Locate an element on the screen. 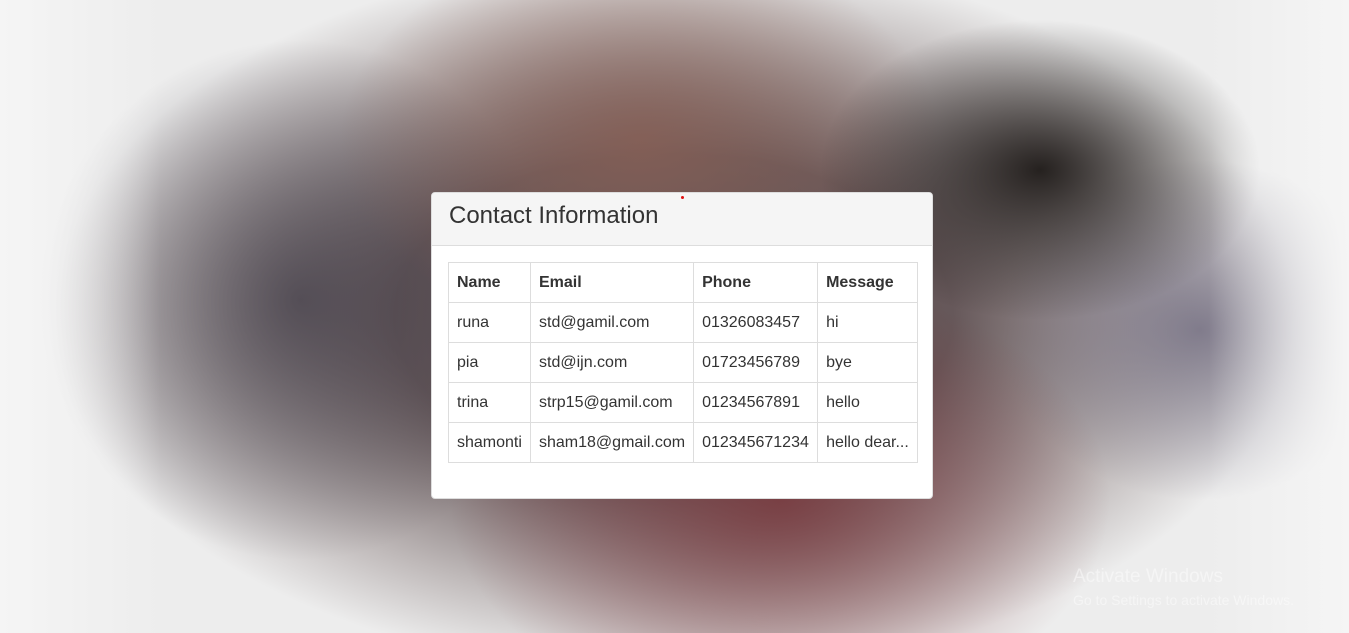 This screenshot has width=1349, height=633. table-header-row: Name Email Phone Message is located at coordinates (683, 282).